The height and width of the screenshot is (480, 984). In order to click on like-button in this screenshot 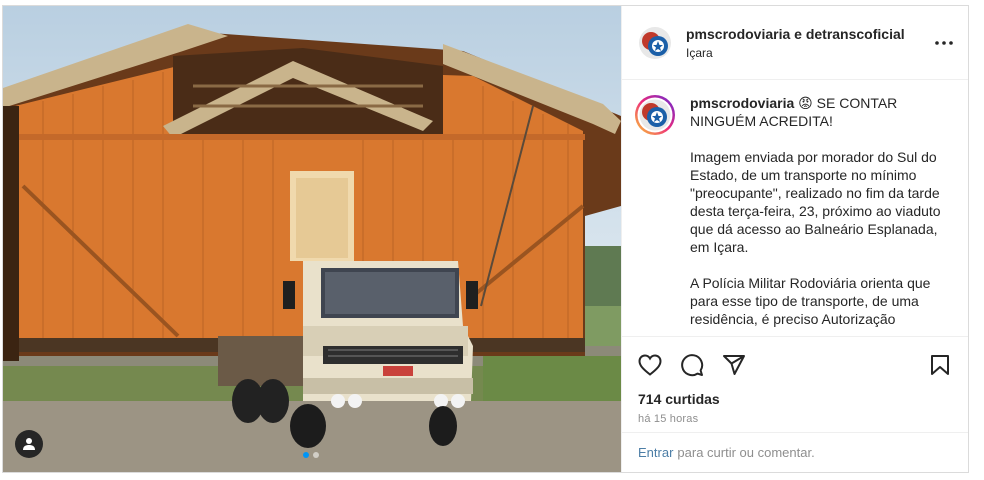, I will do `click(650, 365)`.